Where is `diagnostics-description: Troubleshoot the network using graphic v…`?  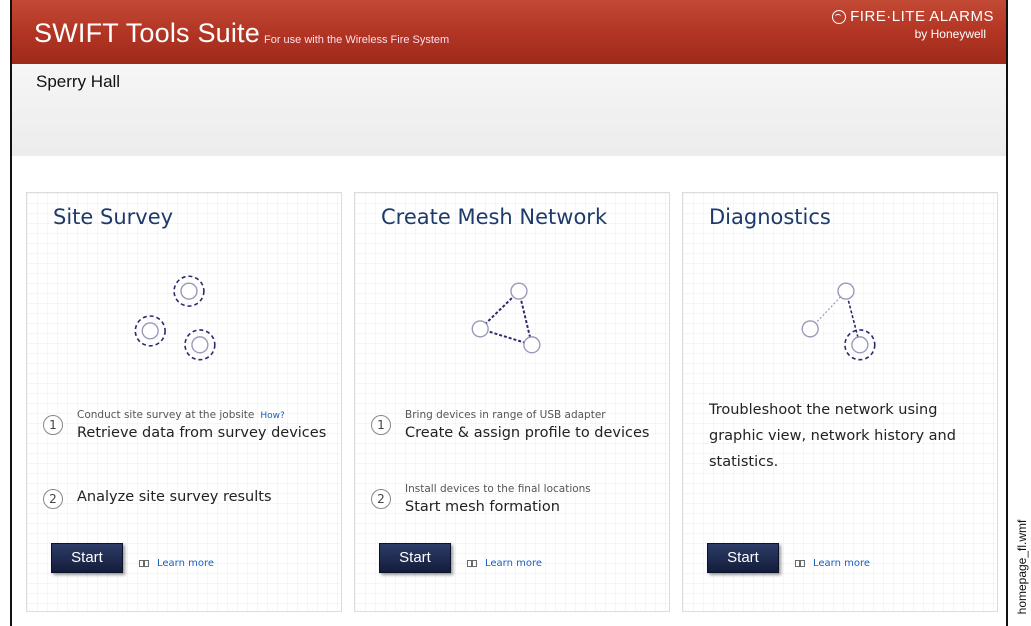 diagnostics-description: Troubleshoot the network using graphic v… is located at coordinates (832, 436).